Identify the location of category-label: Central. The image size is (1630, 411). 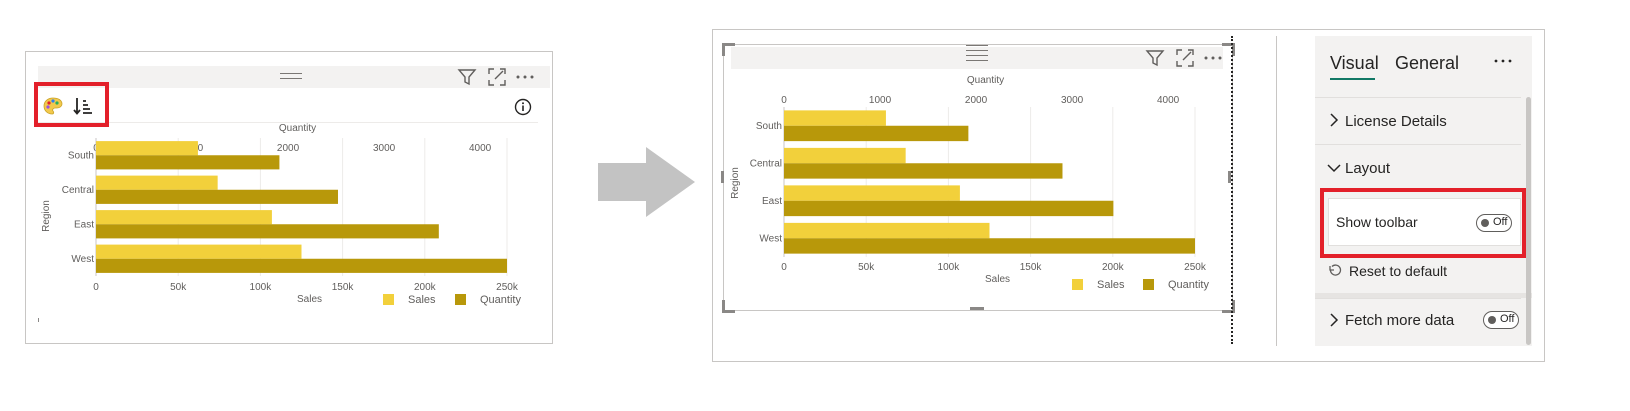
(766, 163).